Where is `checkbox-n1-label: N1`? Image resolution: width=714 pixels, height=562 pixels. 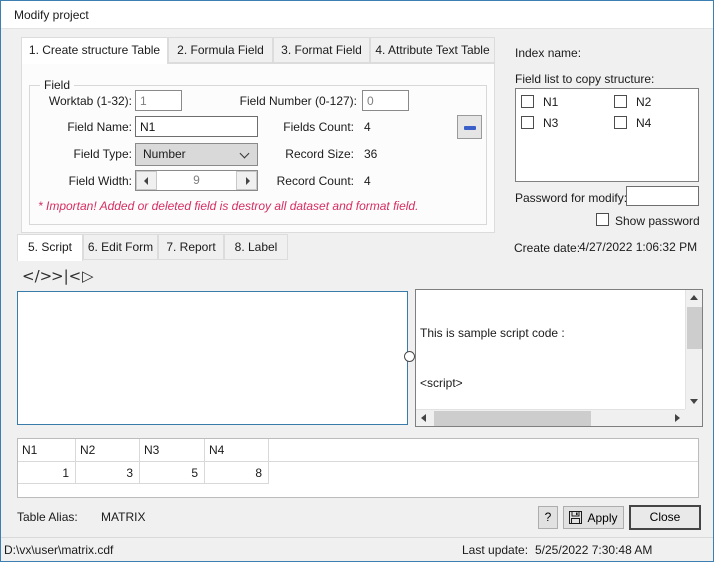
checkbox-n1-label: N1 is located at coordinates (551, 102).